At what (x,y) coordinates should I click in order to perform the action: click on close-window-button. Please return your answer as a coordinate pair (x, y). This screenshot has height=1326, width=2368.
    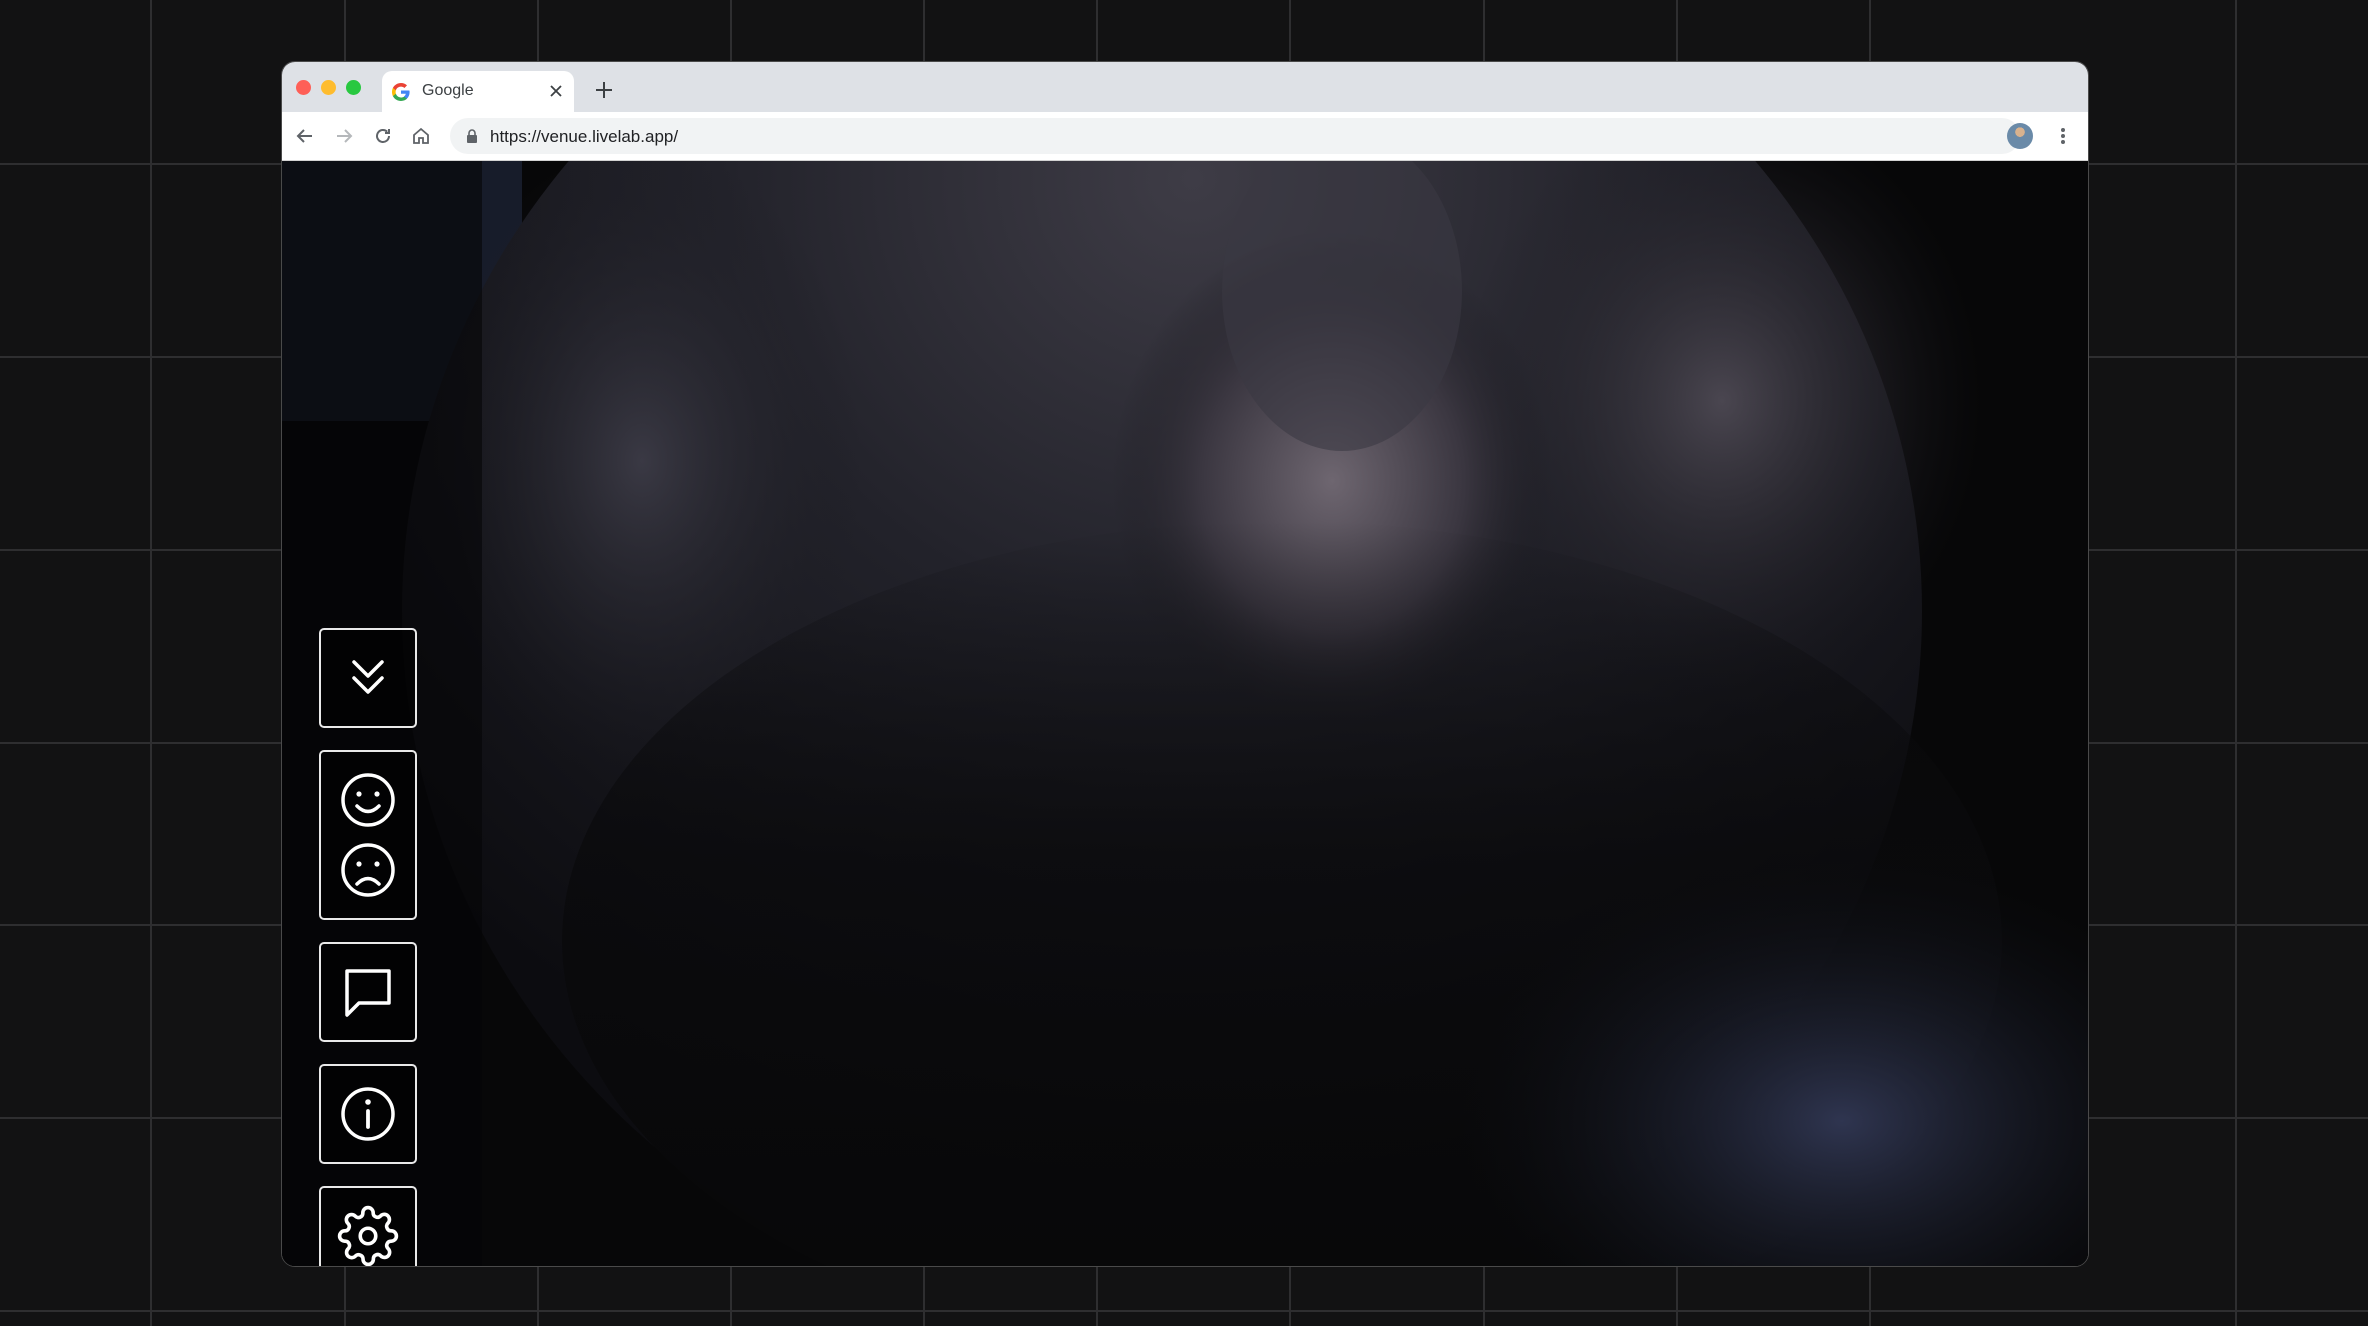
    Looking at the image, I should click on (303, 87).